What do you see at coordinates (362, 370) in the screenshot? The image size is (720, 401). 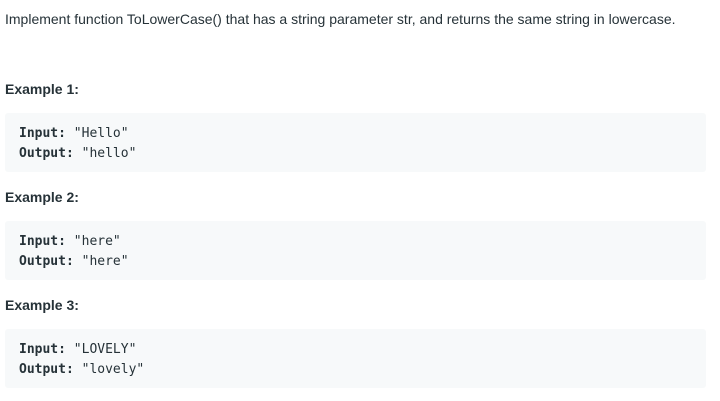 I see `example-3-output-line: Output: "lovely"` at bounding box center [362, 370].